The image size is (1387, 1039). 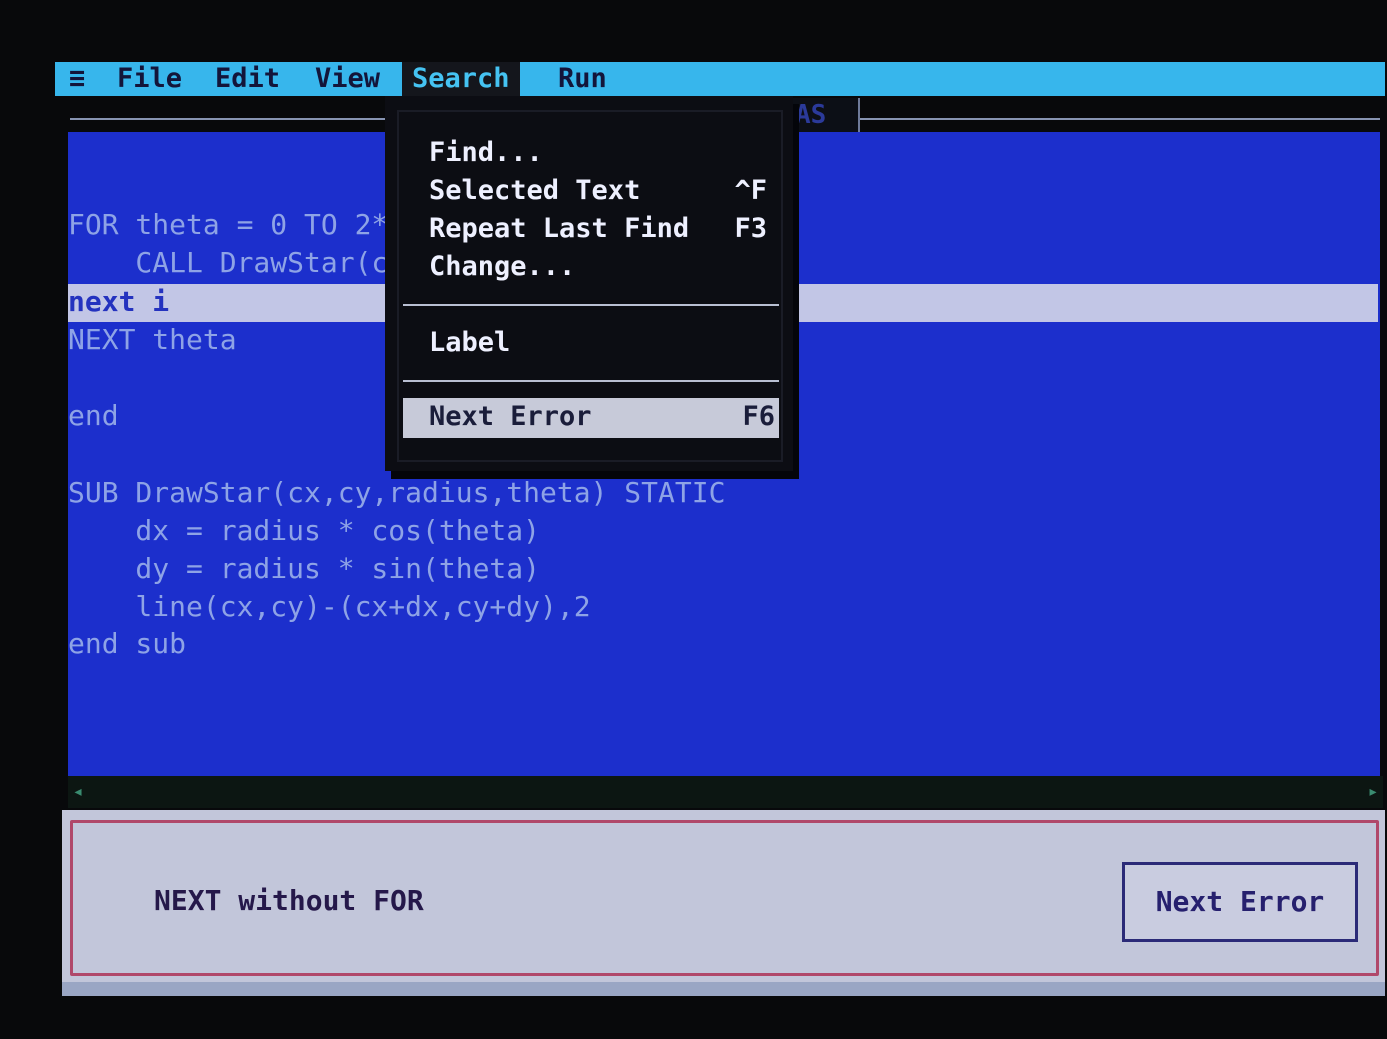 I want to click on scroll-left-arrow-icon: ◂, so click(x=78, y=792).